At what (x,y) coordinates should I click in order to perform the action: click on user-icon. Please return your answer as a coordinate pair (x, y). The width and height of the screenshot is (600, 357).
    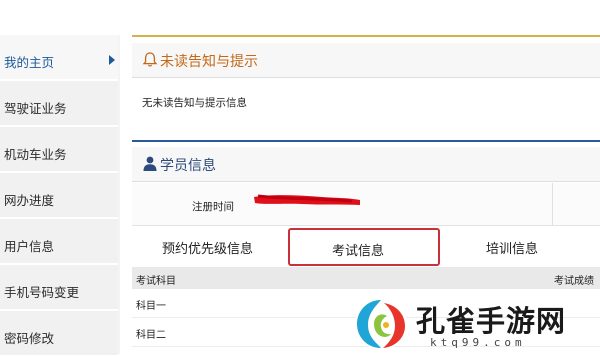
    Looking at the image, I should click on (150, 163).